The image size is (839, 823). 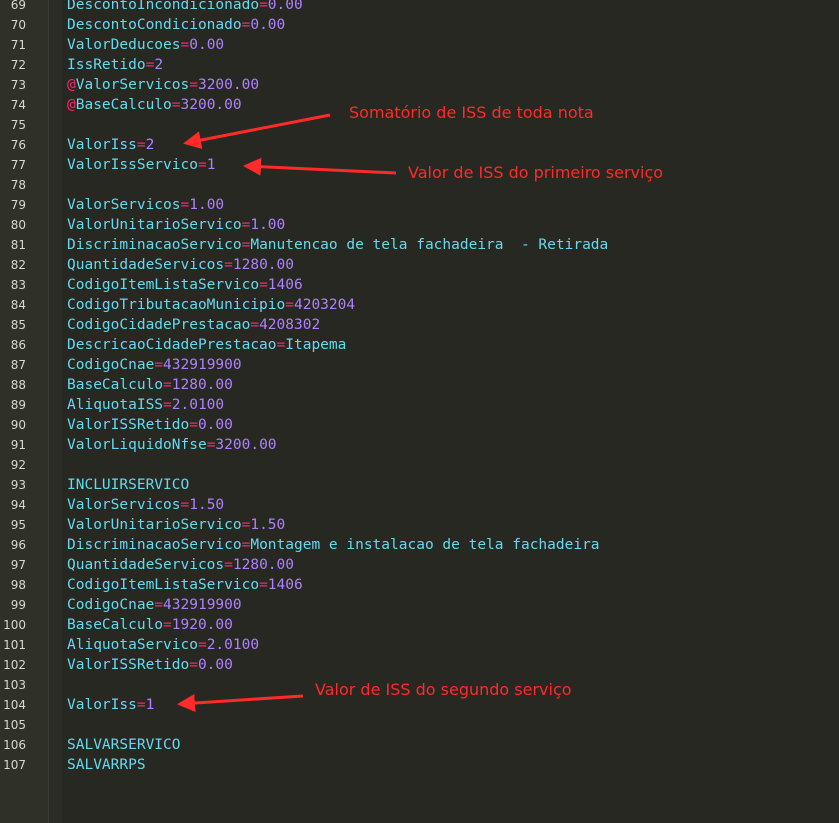 I want to click on line-number: 91, so click(x=18, y=445).